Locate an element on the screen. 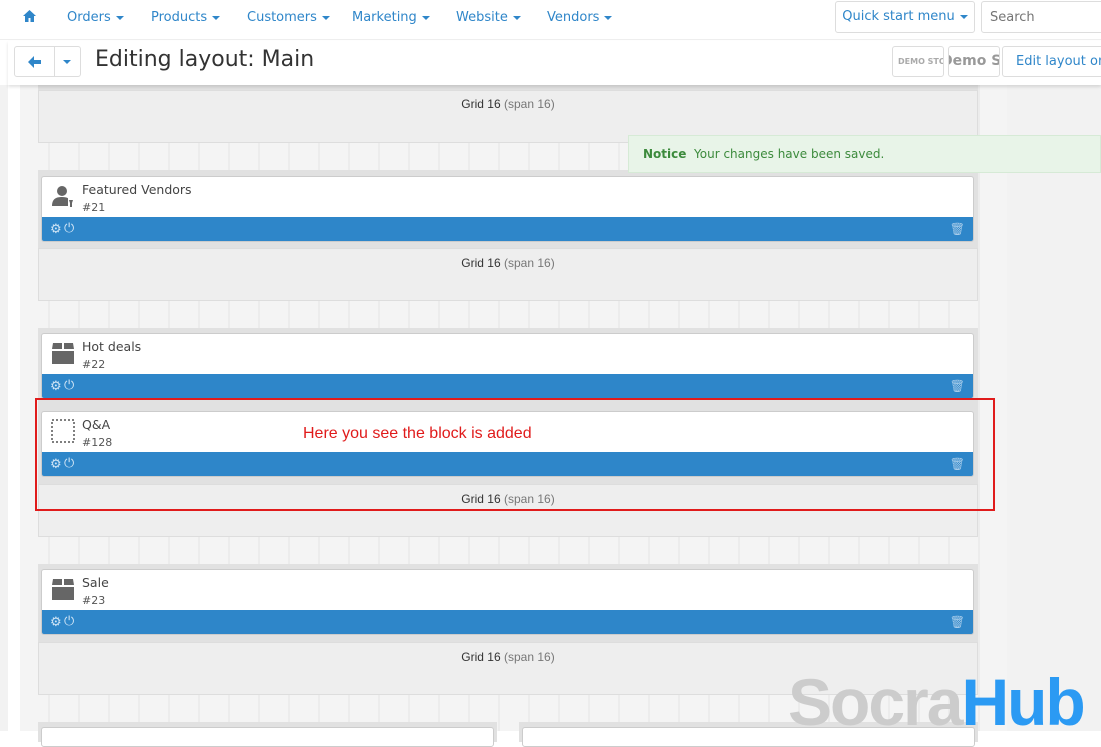 This screenshot has width=1101, height=747. grid-container-half is located at coordinates (267, 734).